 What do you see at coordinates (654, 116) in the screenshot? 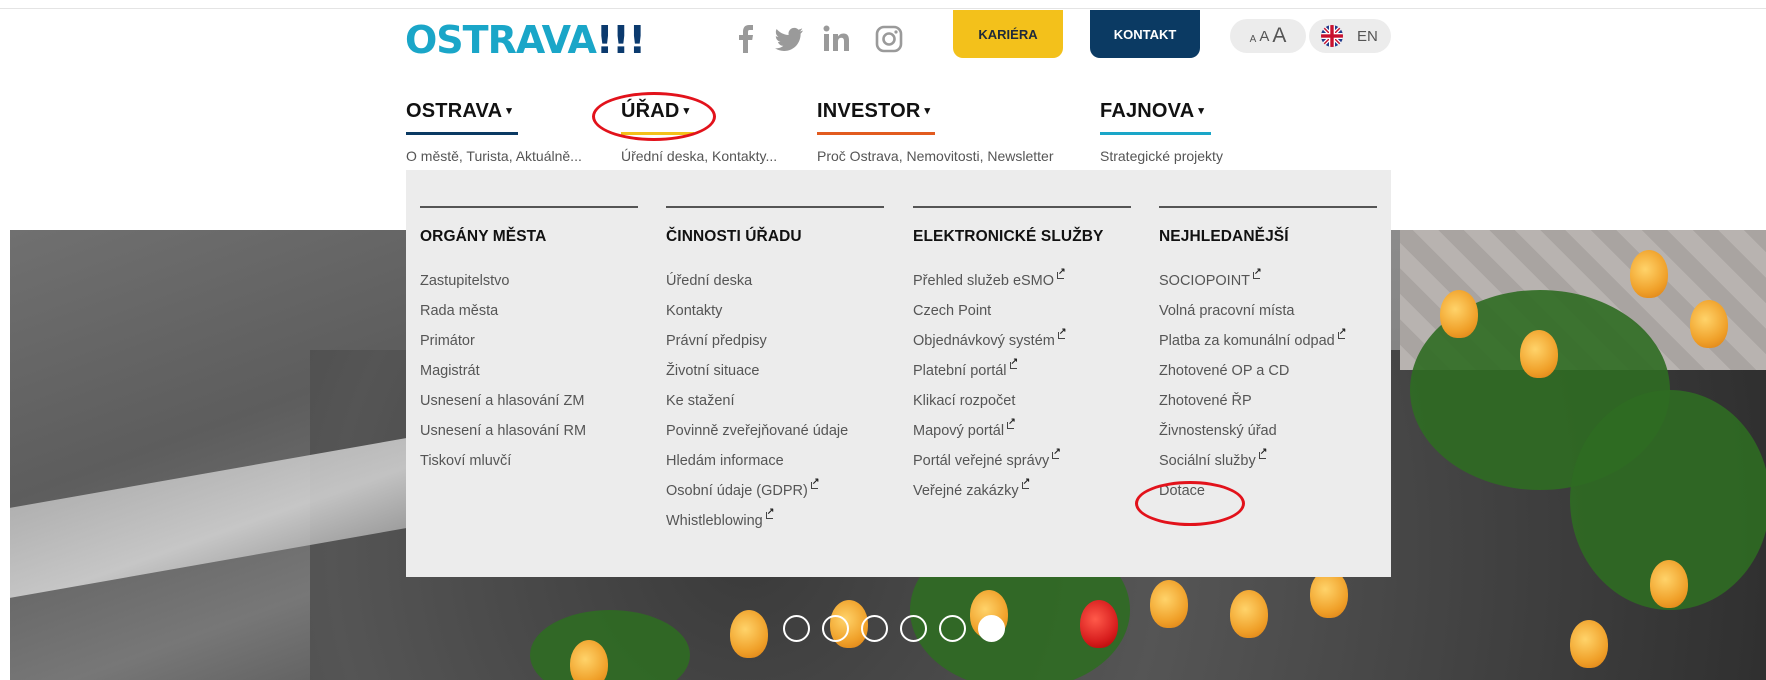
I see `highlight-ellipse-urad` at bounding box center [654, 116].